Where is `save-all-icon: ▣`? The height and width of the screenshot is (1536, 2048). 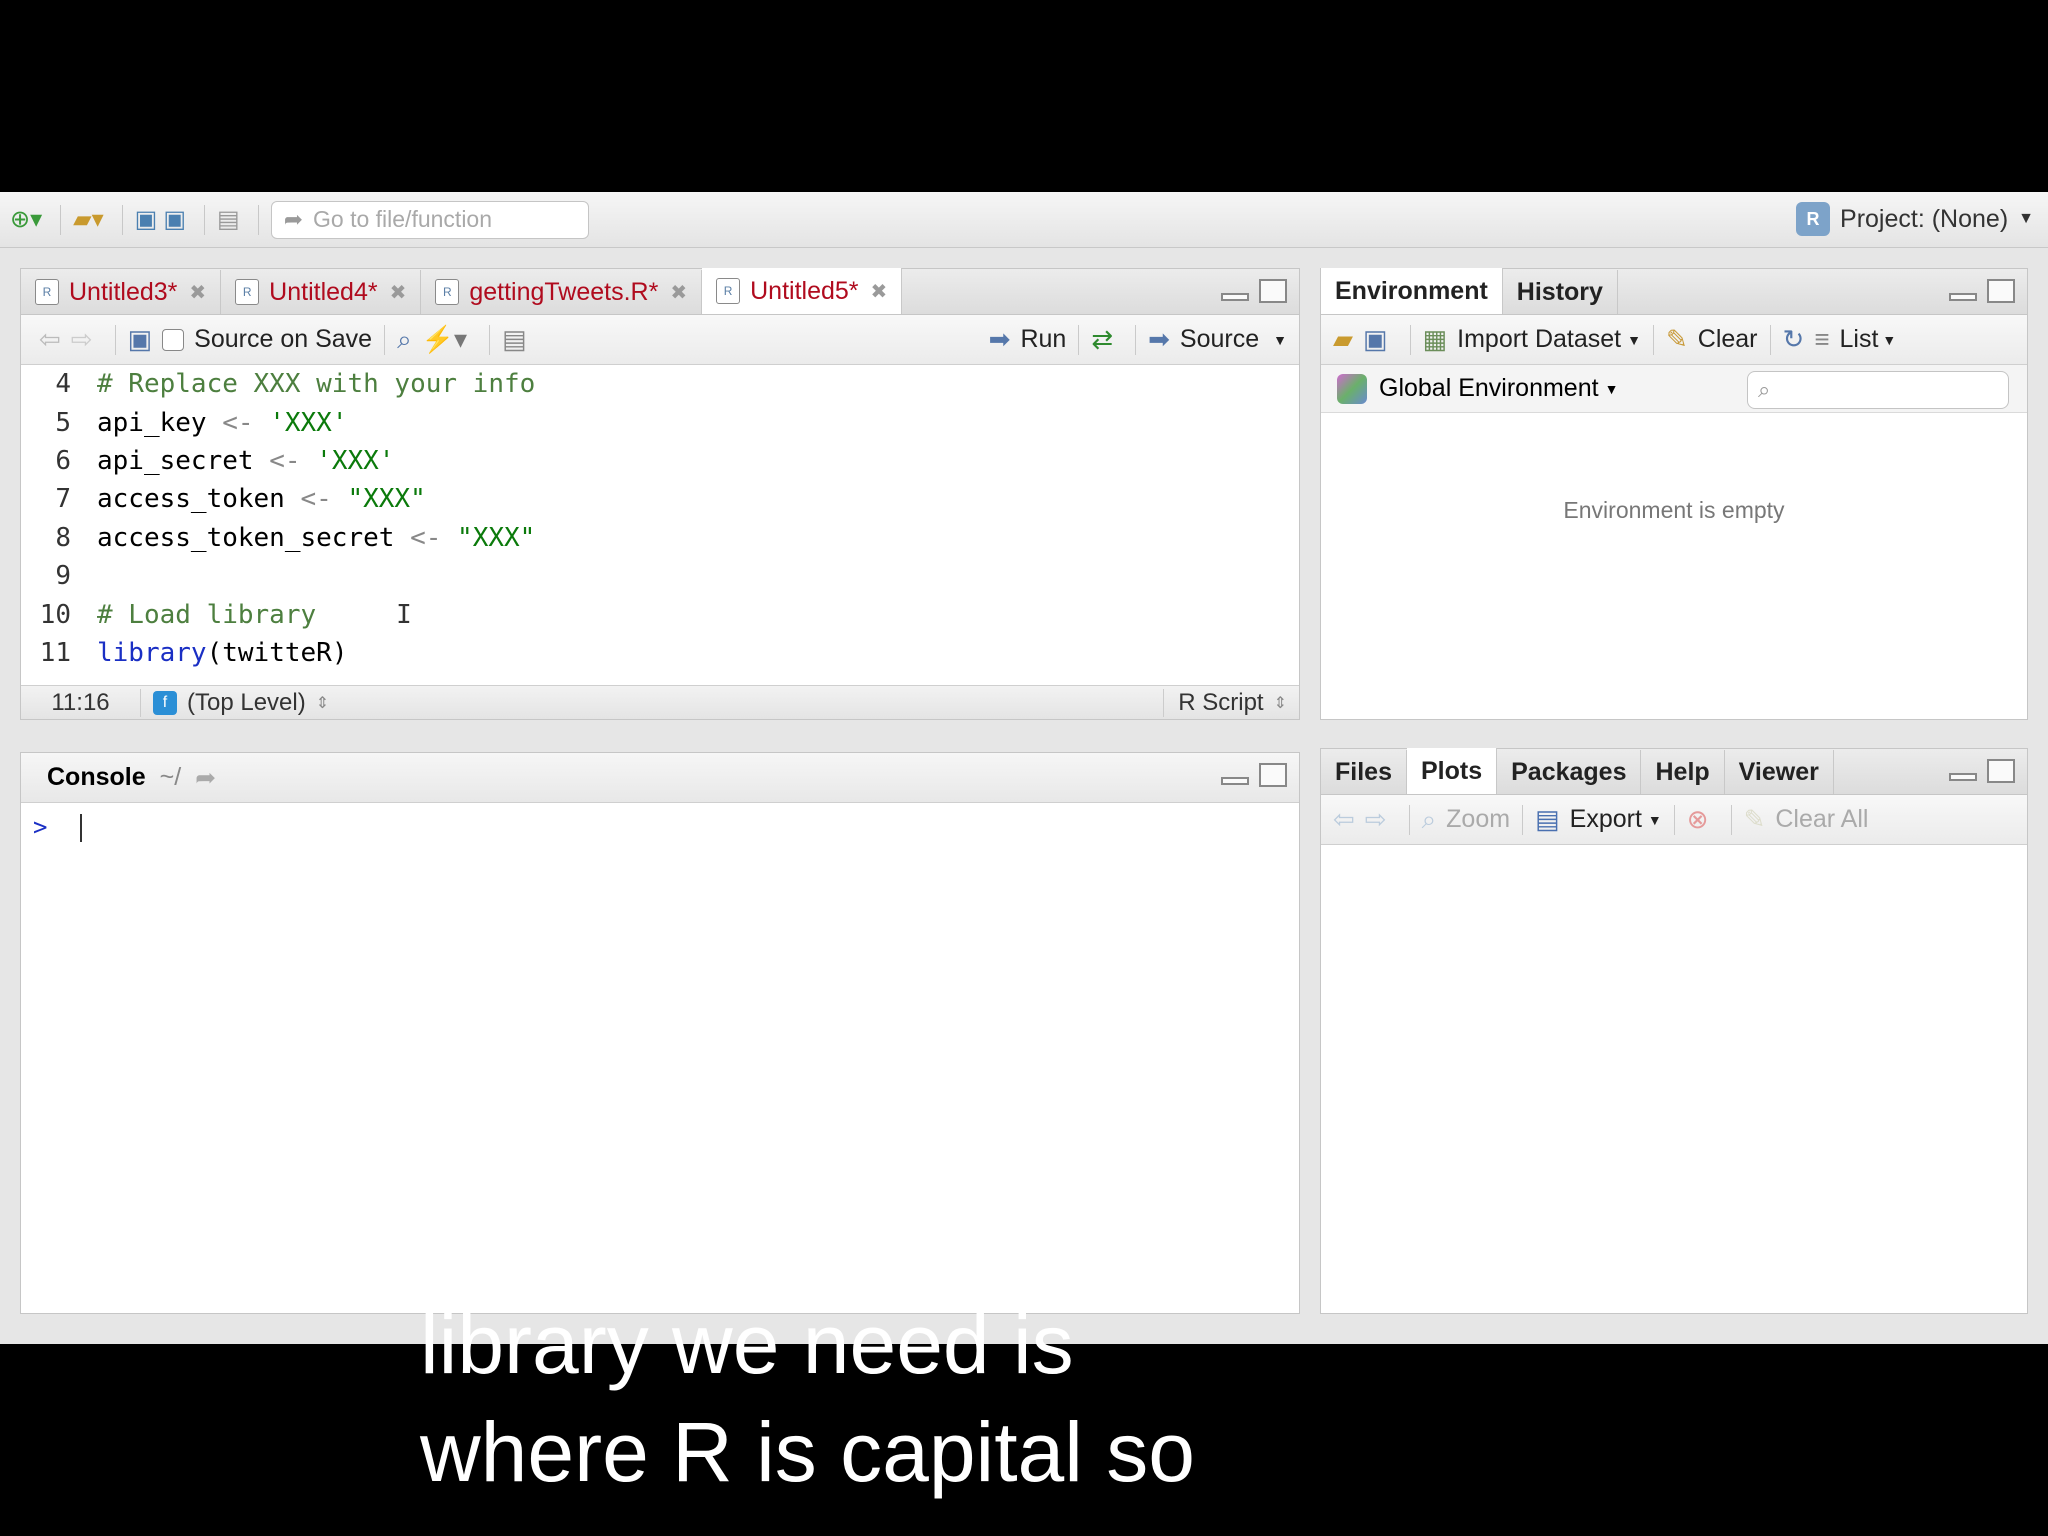
save-all-icon: ▣ is located at coordinates (174, 220).